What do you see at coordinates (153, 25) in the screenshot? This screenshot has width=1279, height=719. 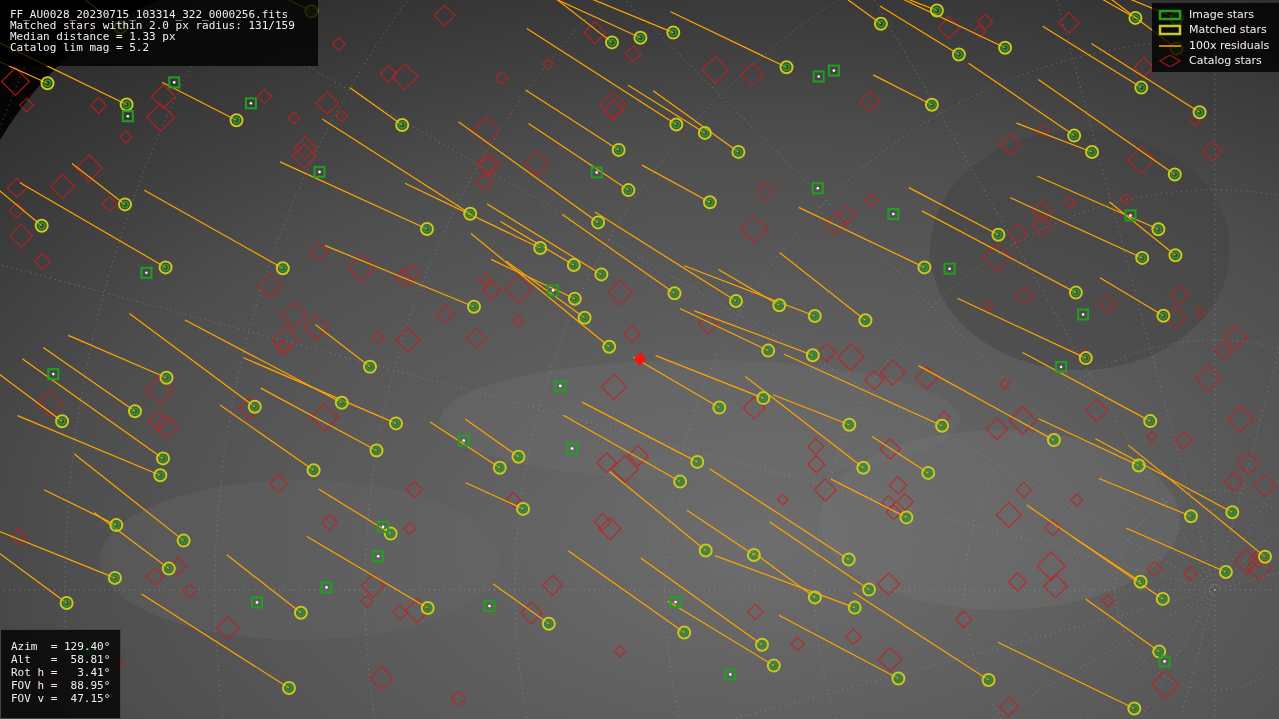 I see `info-text: Matched stars within 2.0 px radius: 131/159` at bounding box center [153, 25].